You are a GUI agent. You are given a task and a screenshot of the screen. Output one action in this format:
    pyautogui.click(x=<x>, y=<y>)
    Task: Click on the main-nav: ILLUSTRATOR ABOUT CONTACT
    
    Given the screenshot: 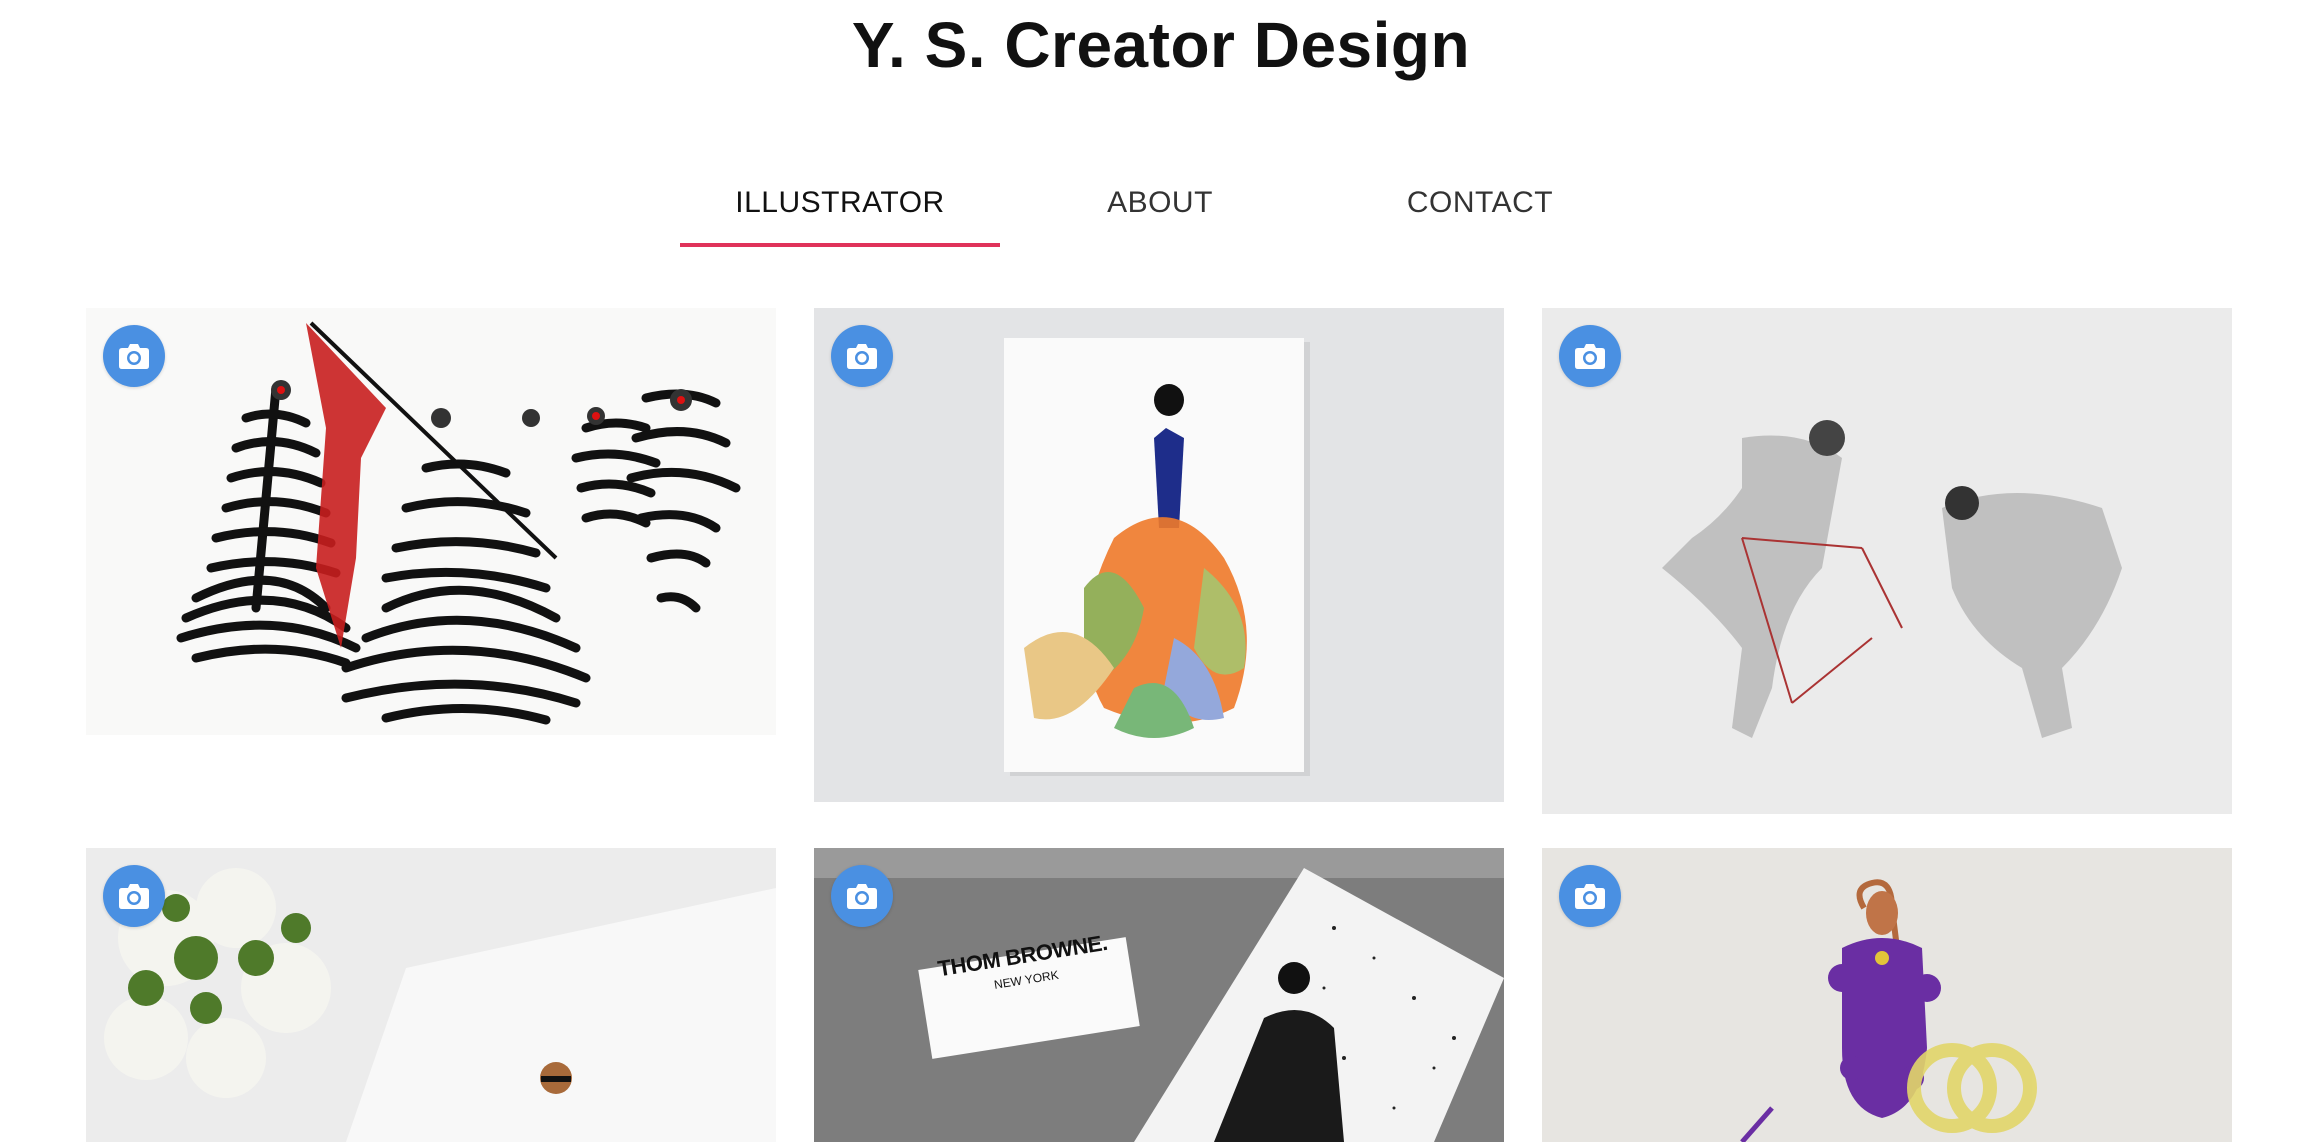 What is the action you would take?
    pyautogui.click(x=1160, y=215)
    